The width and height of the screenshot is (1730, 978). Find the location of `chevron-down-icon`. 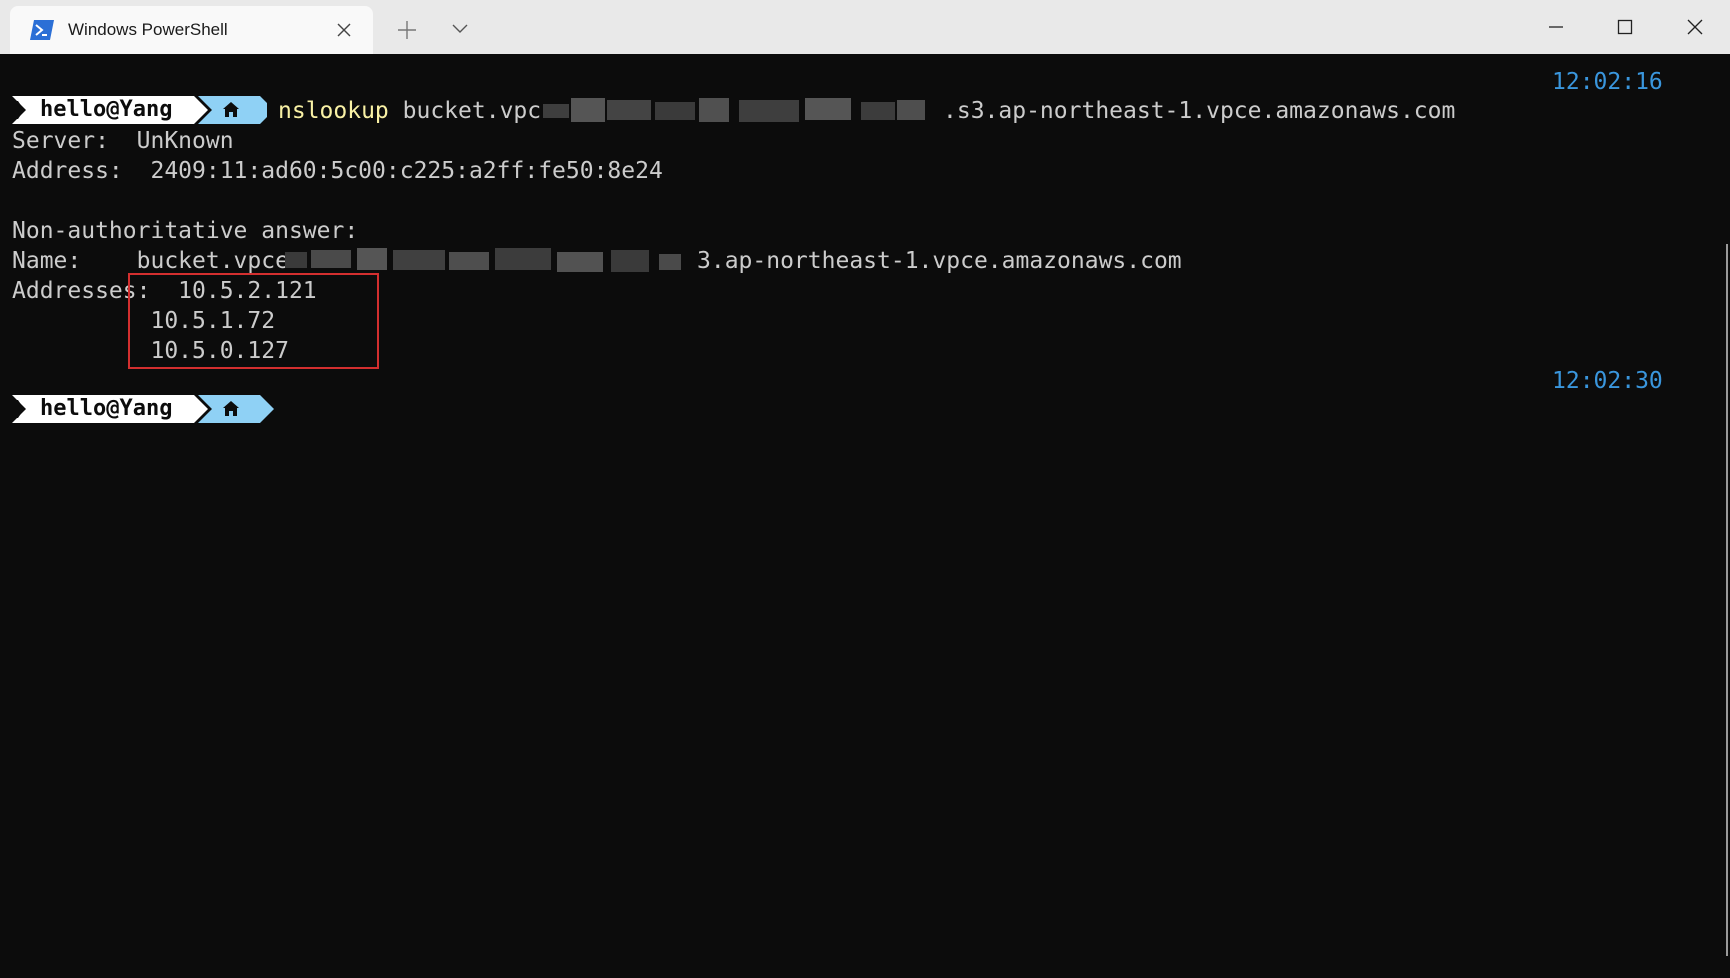

chevron-down-icon is located at coordinates (460, 29).